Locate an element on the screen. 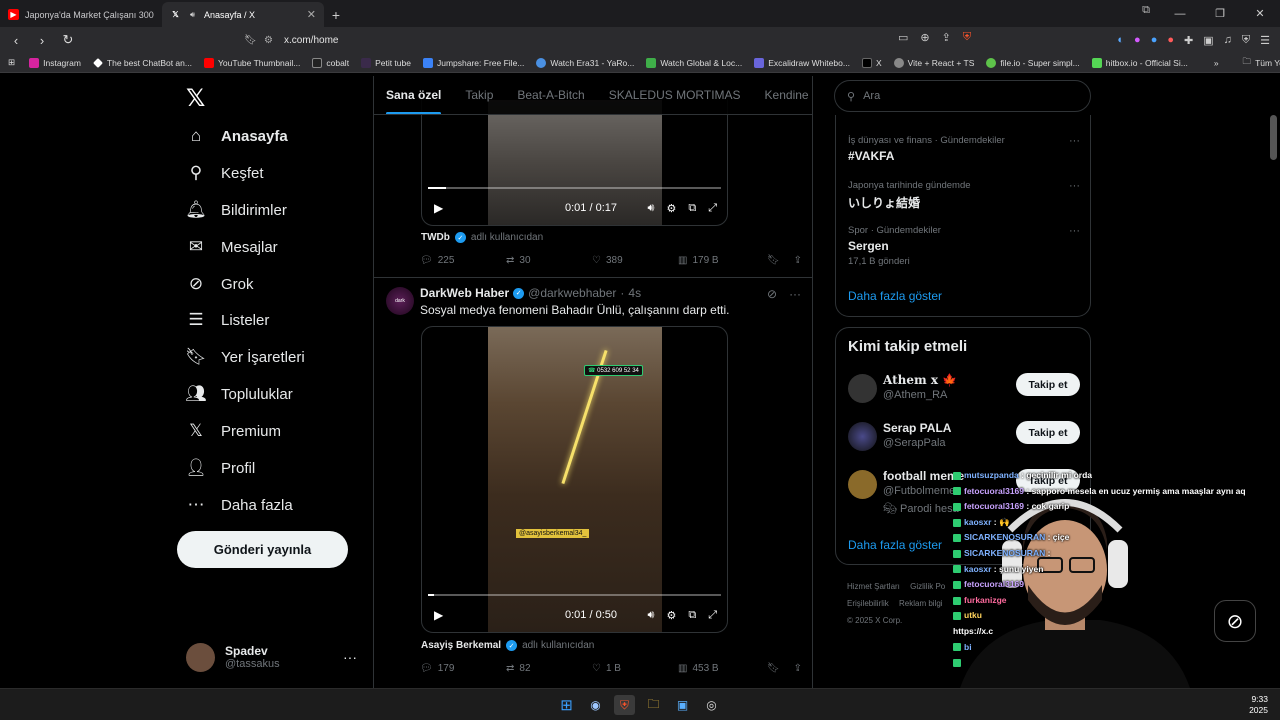  tab-following: Takip is located at coordinates (479, 95).